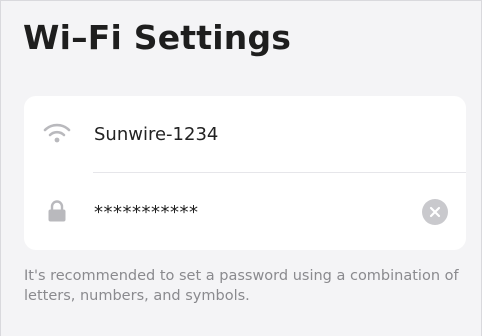 The image size is (482, 336). What do you see at coordinates (157, 37) in the screenshot?
I see `page-title: Wi–Fi Settings` at bounding box center [157, 37].